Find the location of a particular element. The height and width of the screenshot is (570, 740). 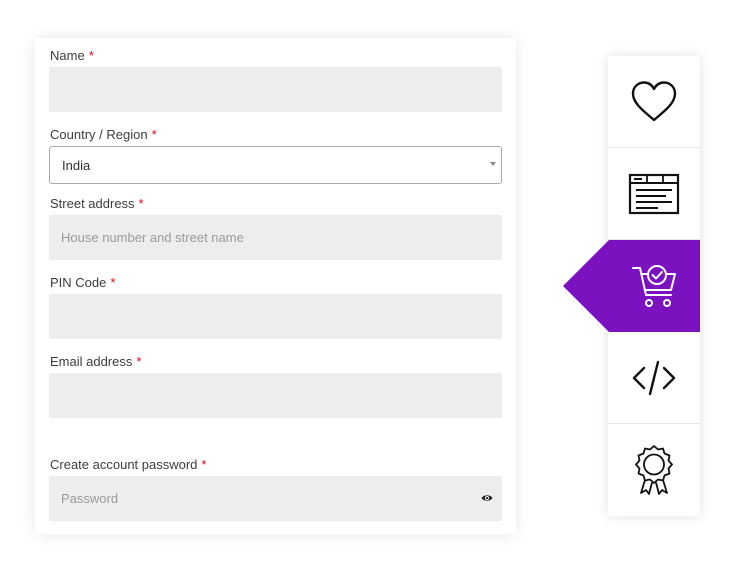

cart-check-icon is located at coordinates (653, 286).